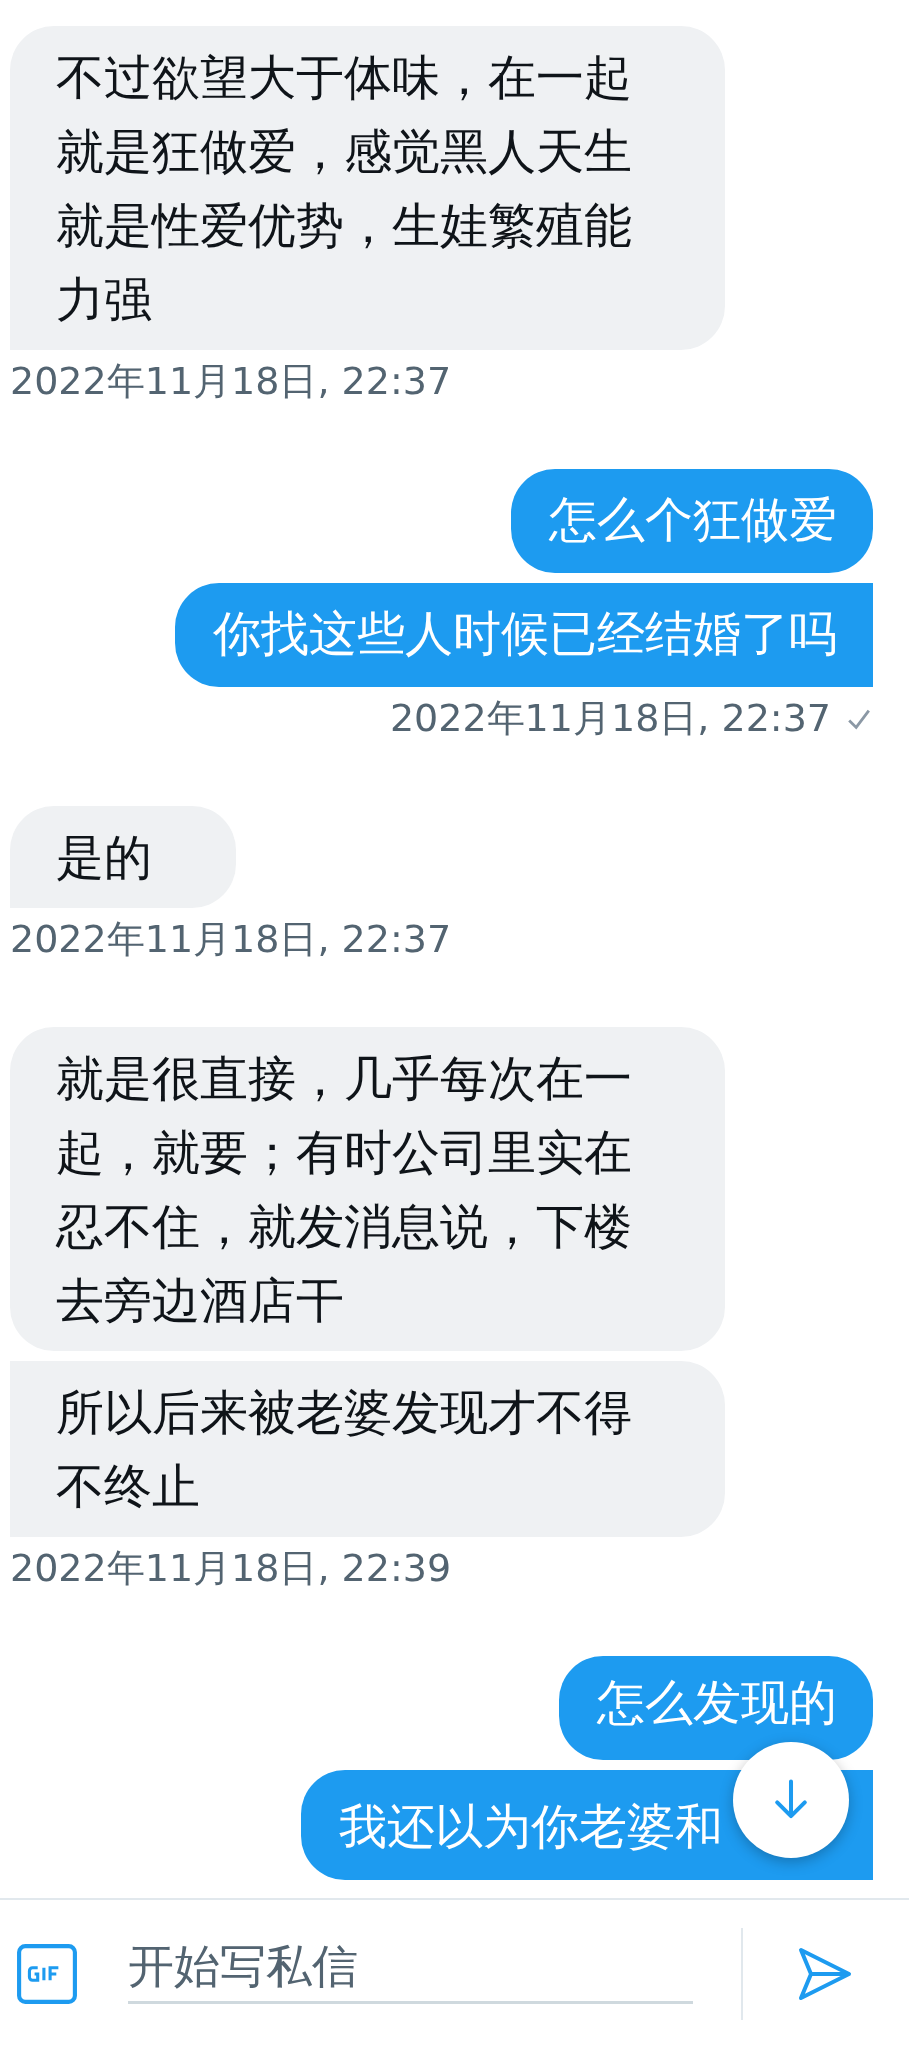  What do you see at coordinates (692, 521) in the screenshot?
I see `message-bubble: 怎么个狂做爱` at bounding box center [692, 521].